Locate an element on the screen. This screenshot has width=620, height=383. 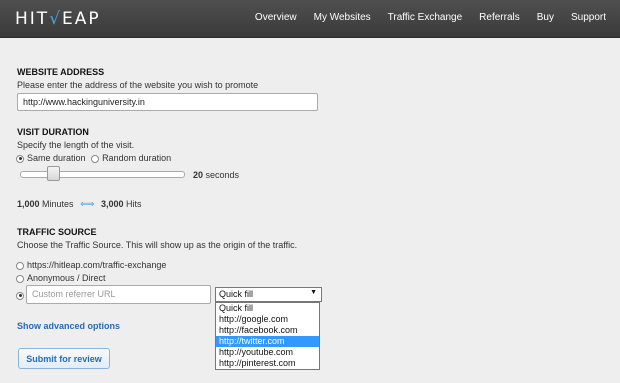
custom-referrer-input: Custom referrer URL is located at coordinates (118, 294).